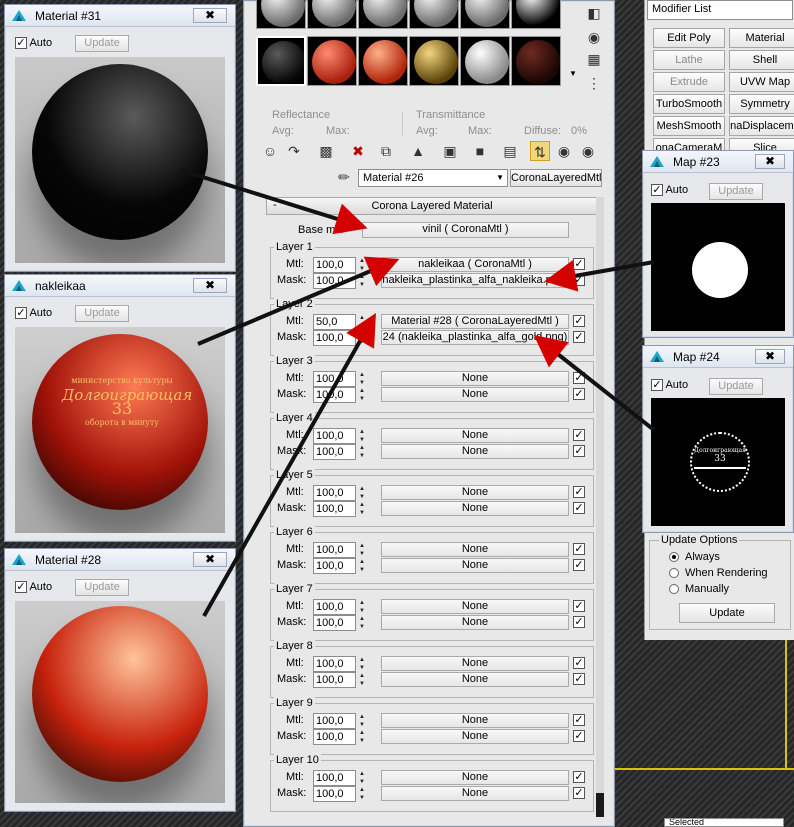  What do you see at coordinates (600, 507) in the screenshot?
I see `editor-scrollbar` at bounding box center [600, 507].